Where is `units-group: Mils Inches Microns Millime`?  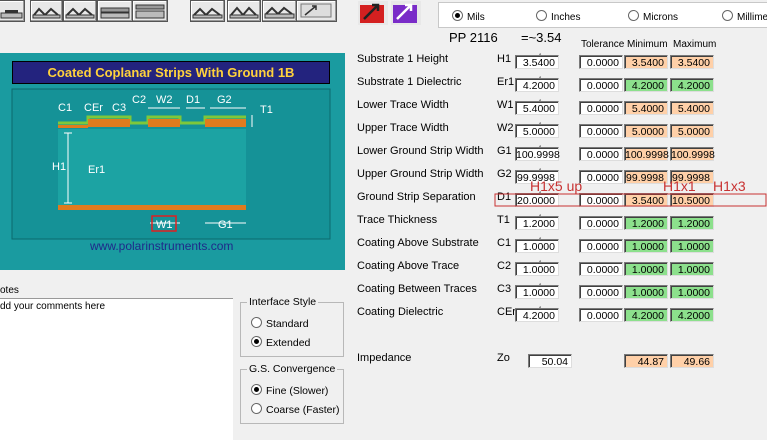
units-group: Mils Inches Microns Millime is located at coordinates (602, 15).